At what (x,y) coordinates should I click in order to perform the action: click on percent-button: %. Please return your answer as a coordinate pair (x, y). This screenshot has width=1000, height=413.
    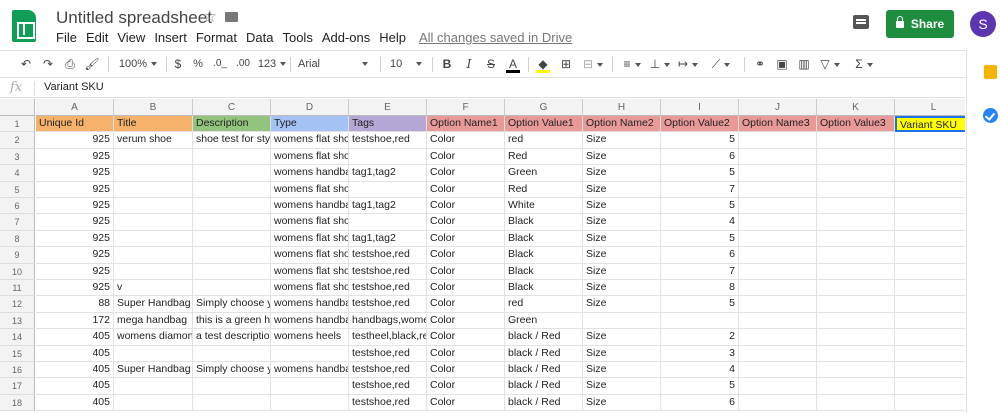
    Looking at the image, I should click on (198, 64).